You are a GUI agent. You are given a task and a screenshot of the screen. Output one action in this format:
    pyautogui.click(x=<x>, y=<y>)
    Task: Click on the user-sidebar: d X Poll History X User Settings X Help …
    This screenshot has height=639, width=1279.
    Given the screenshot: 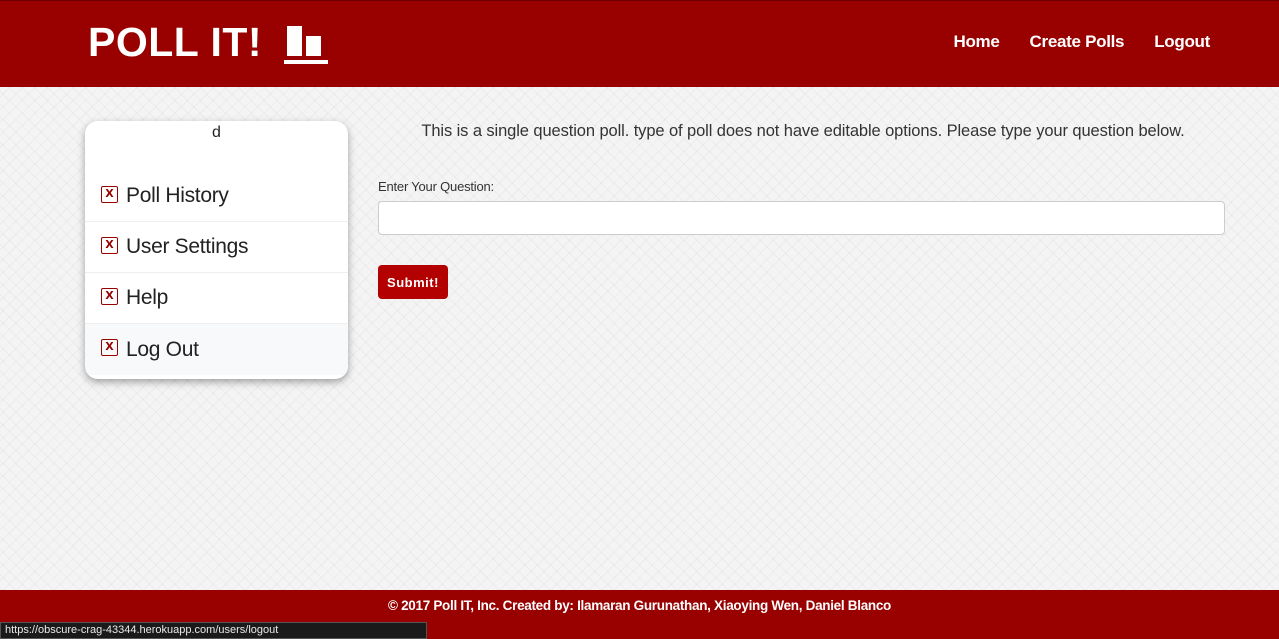 What is the action you would take?
    pyautogui.click(x=216, y=250)
    